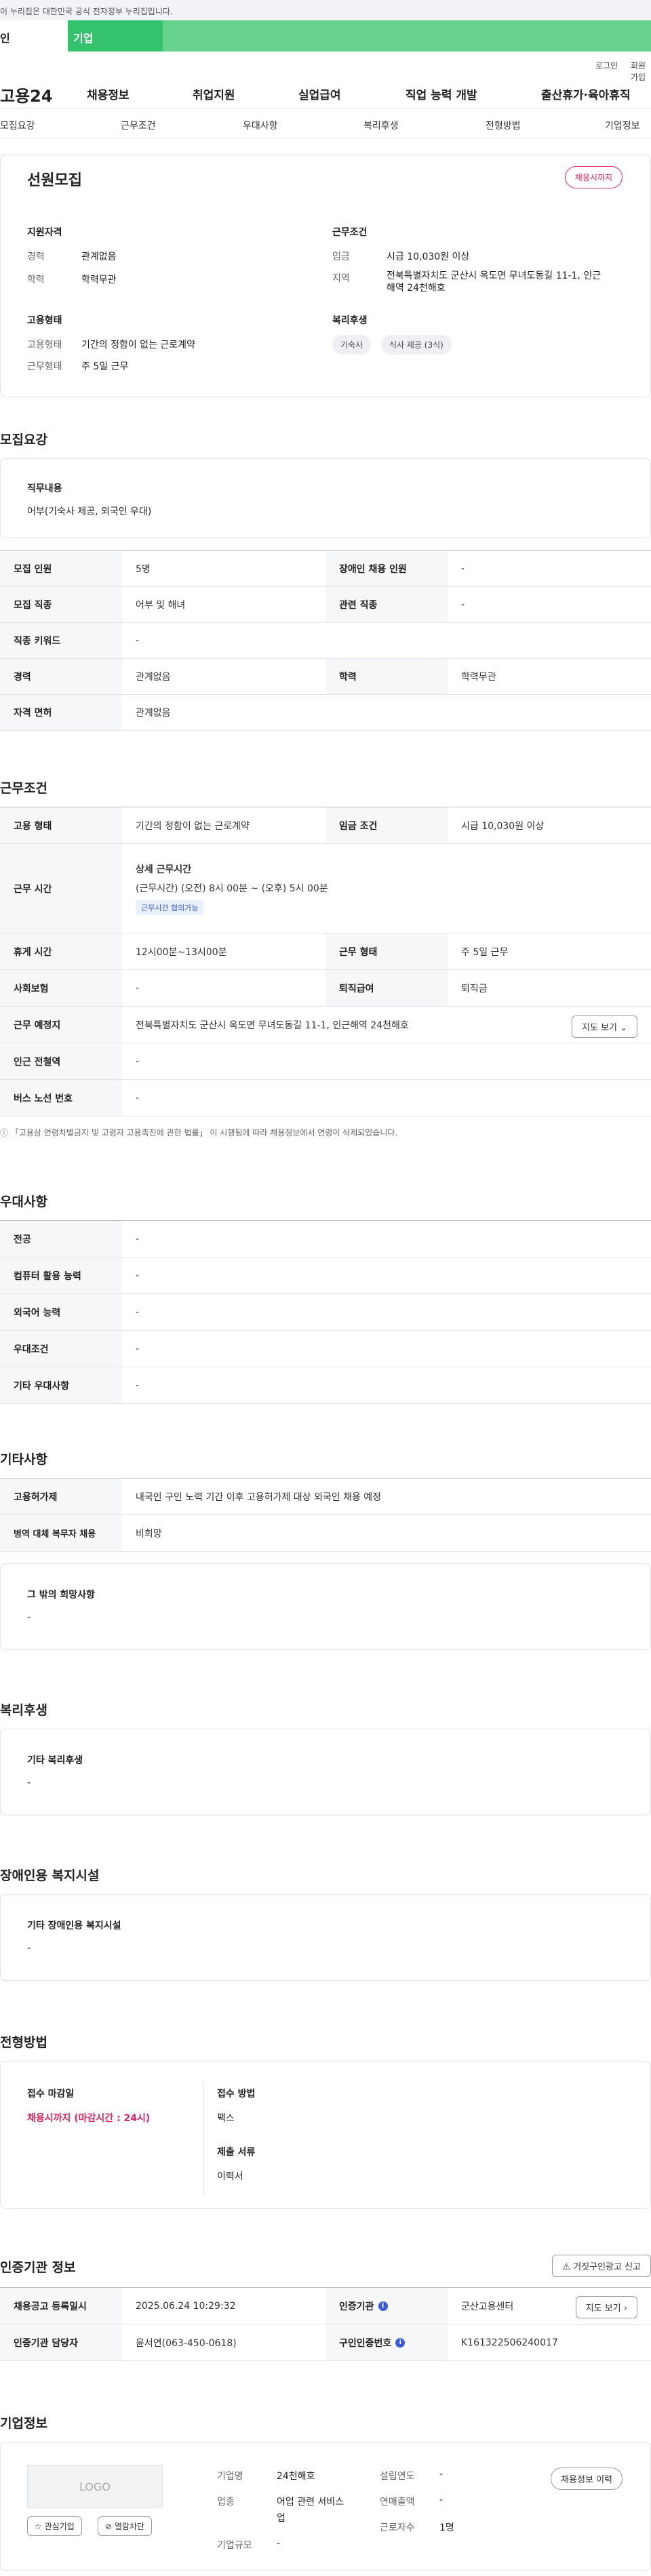 This screenshot has width=651, height=2576. What do you see at coordinates (23, 439) in the screenshot?
I see `recruit-section-title: 모집요강` at bounding box center [23, 439].